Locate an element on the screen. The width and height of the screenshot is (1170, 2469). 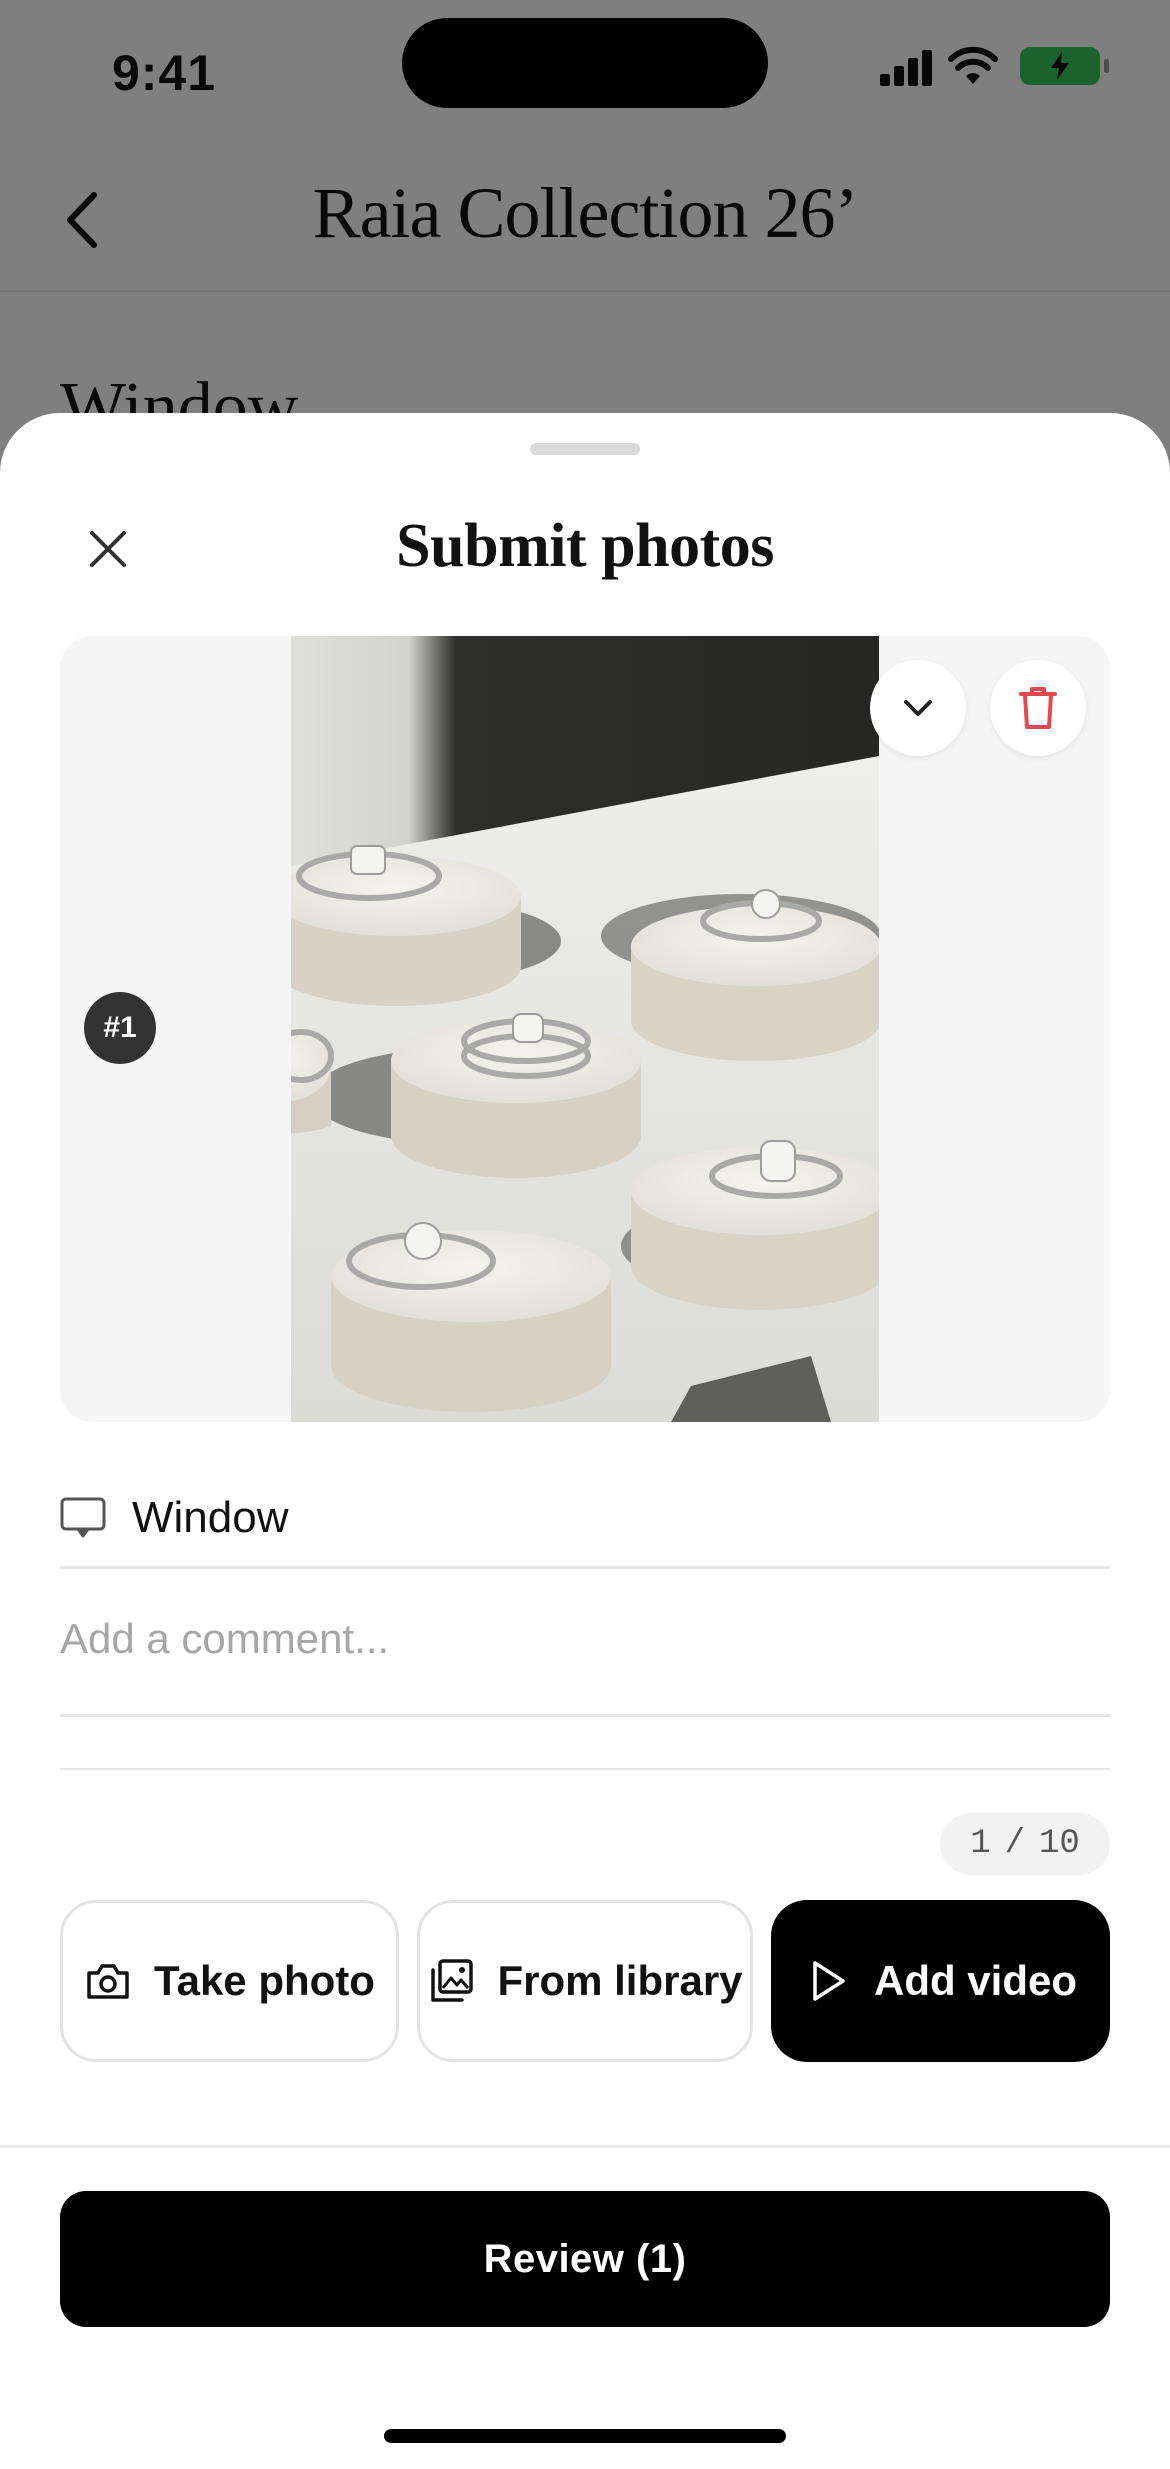
location-row: Window is located at coordinates (585, 1521).